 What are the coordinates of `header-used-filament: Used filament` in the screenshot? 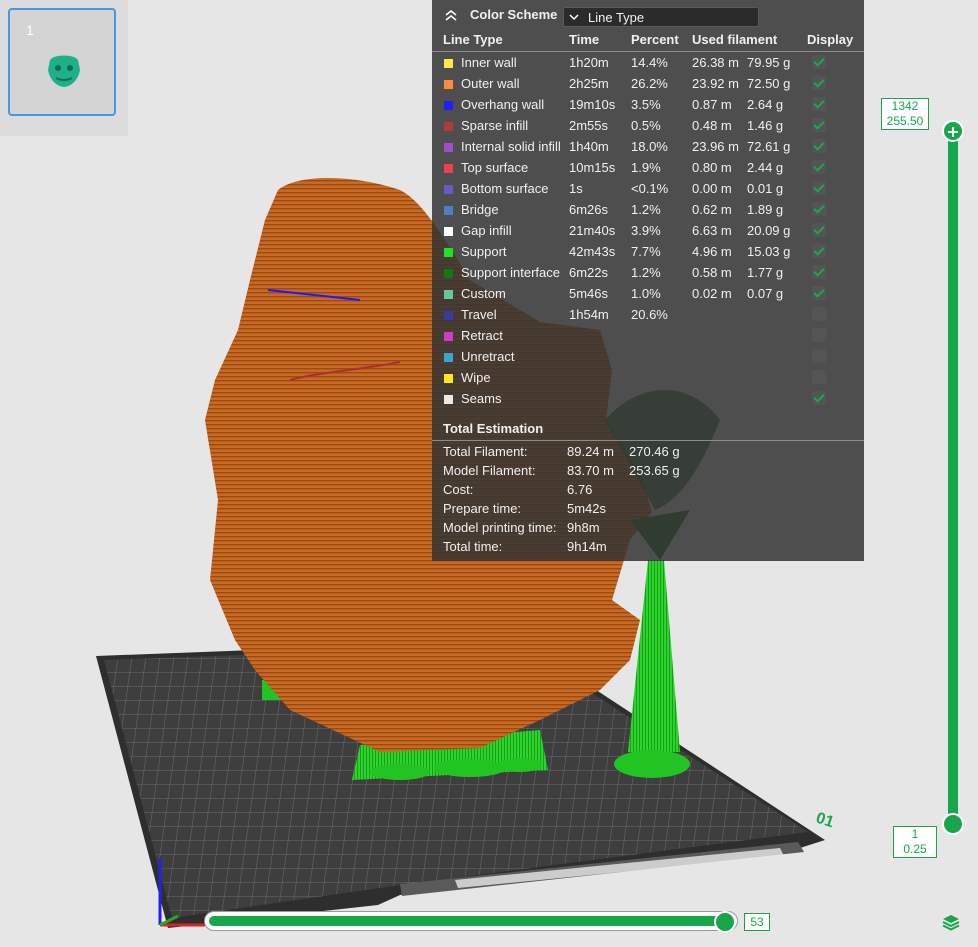 It's located at (735, 39).